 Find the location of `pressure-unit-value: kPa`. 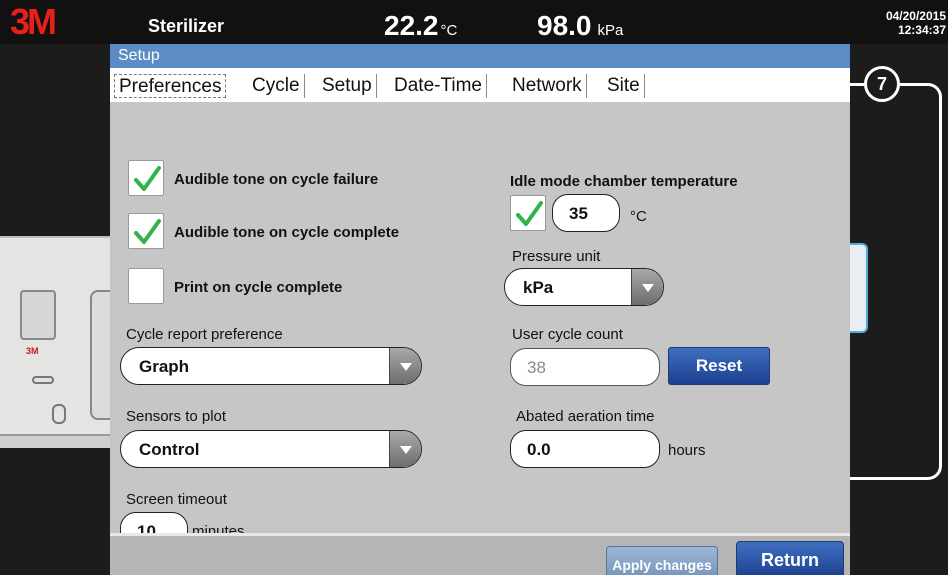

pressure-unit-value: kPa is located at coordinates (538, 287).